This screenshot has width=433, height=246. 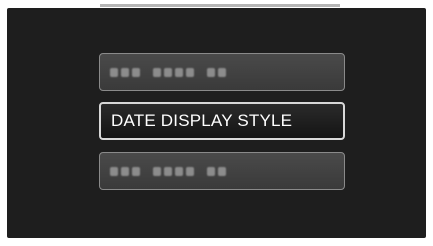 I want to click on menu-item-label: DATE DISPLAY STYLE, so click(x=202, y=120).